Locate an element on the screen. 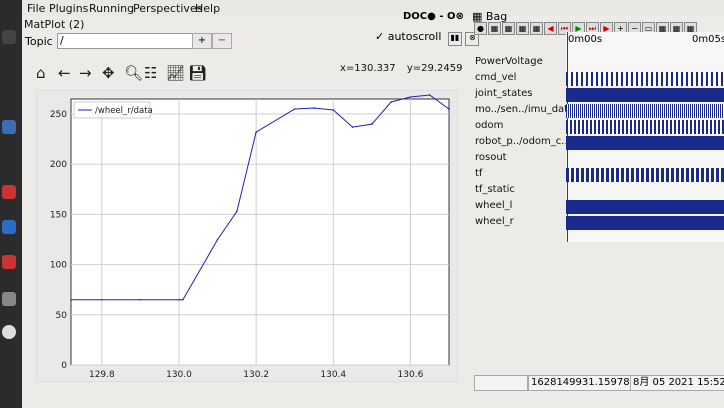 This screenshot has height=408, width=724. bag-timeline: 0m00s 0m05s is located at coordinates (645, 137).